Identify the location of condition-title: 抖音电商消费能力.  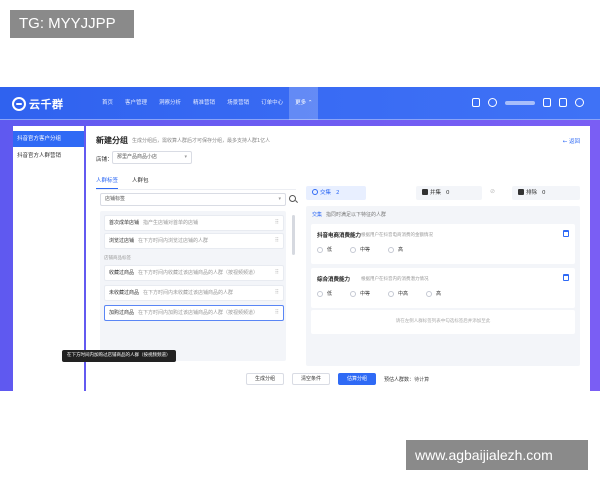
(339, 236).